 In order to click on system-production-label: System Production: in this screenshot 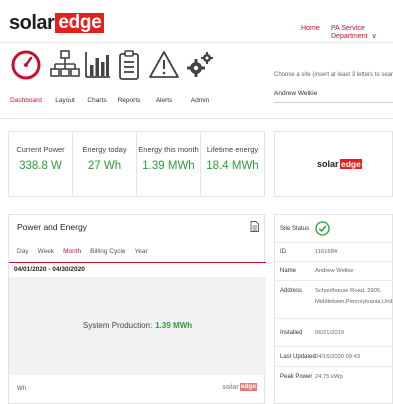, I will do `click(117, 325)`.